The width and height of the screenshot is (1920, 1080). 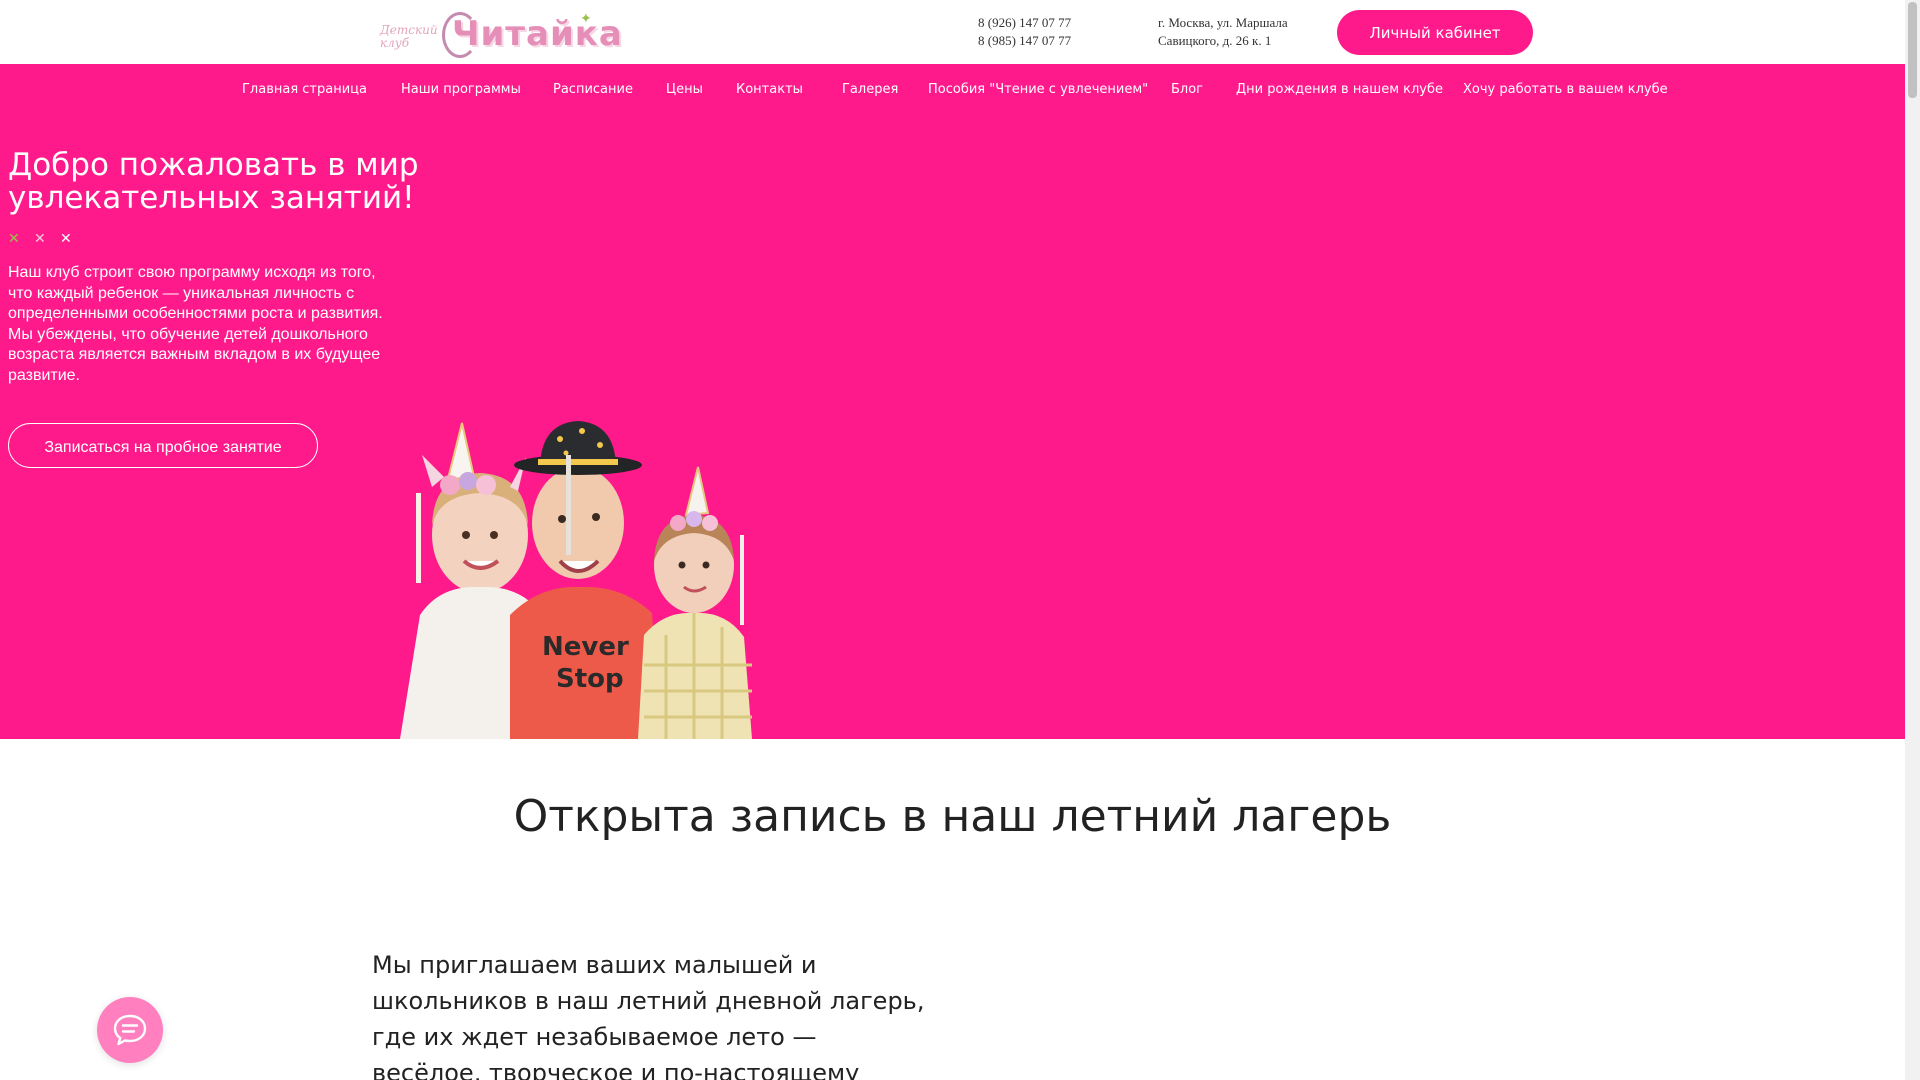 I want to click on svg-text: Never, so click(x=585, y=647).